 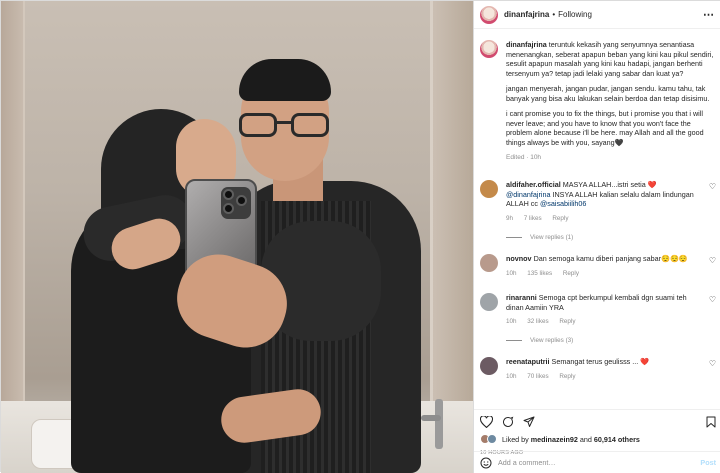 What do you see at coordinates (528, 194) in the screenshot?
I see `comment-mention: @dinanfajrina` at bounding box center [528, 194].